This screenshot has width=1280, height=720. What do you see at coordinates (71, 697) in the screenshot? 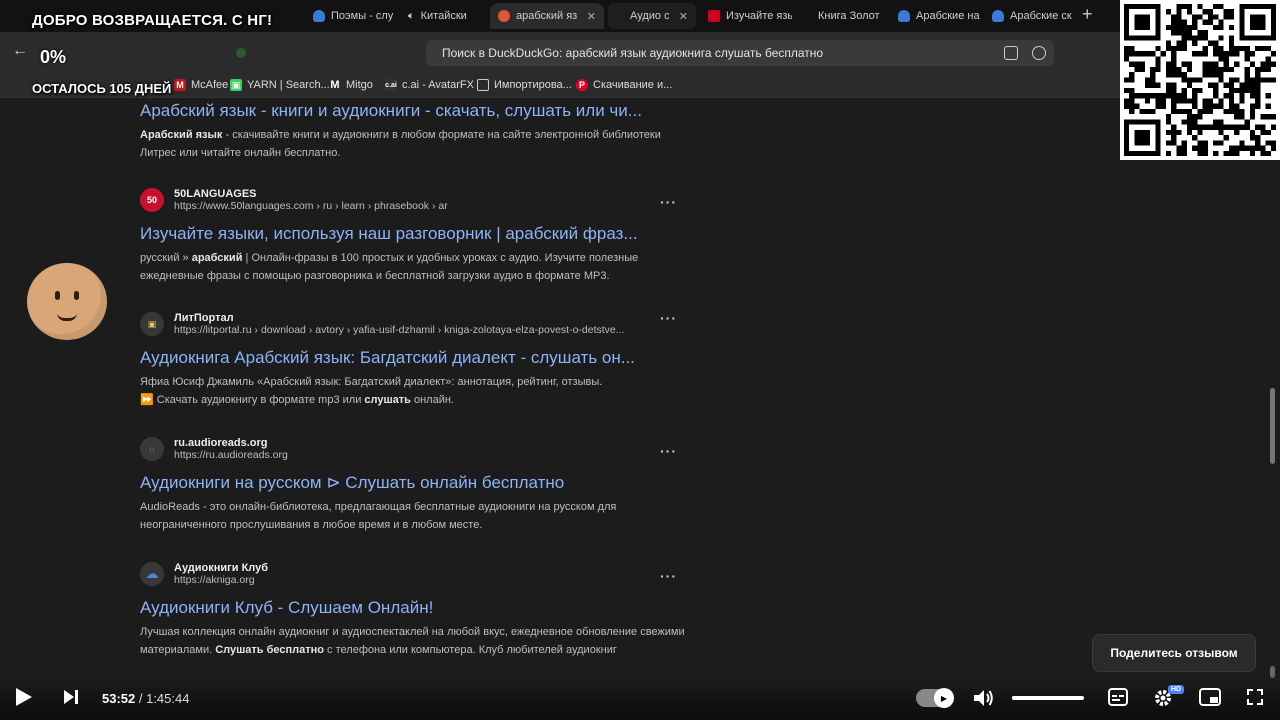
I see `next-icon` at bounding box center [71, 697].